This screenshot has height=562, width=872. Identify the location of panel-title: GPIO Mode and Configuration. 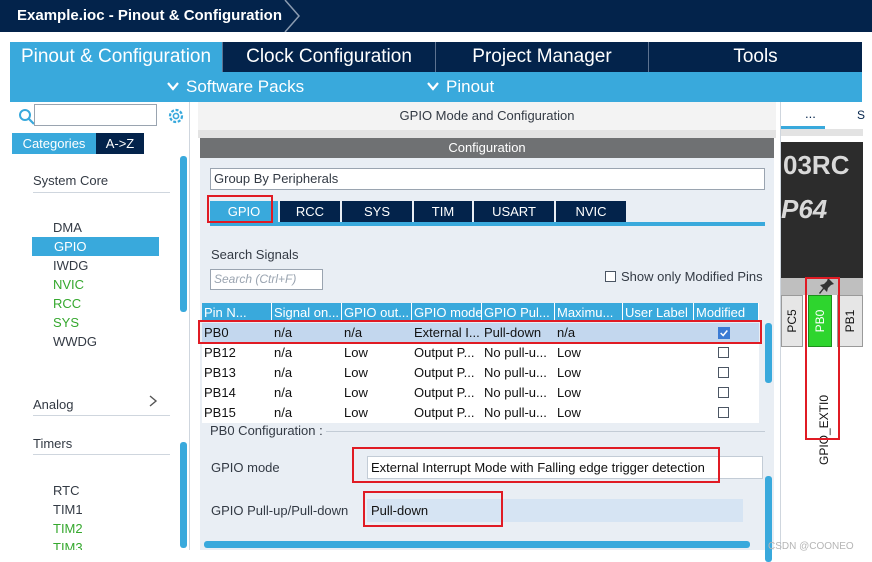
(487, 116).